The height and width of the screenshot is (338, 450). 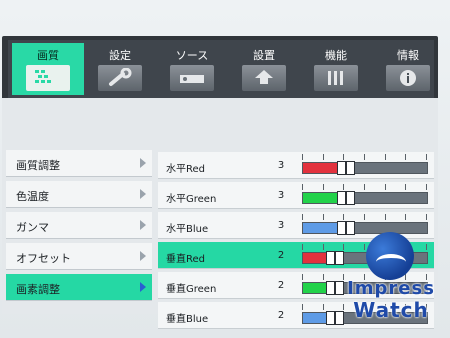 I want to click on submenu-picture-adjust: 画質調整, so click(x=79, y=163).